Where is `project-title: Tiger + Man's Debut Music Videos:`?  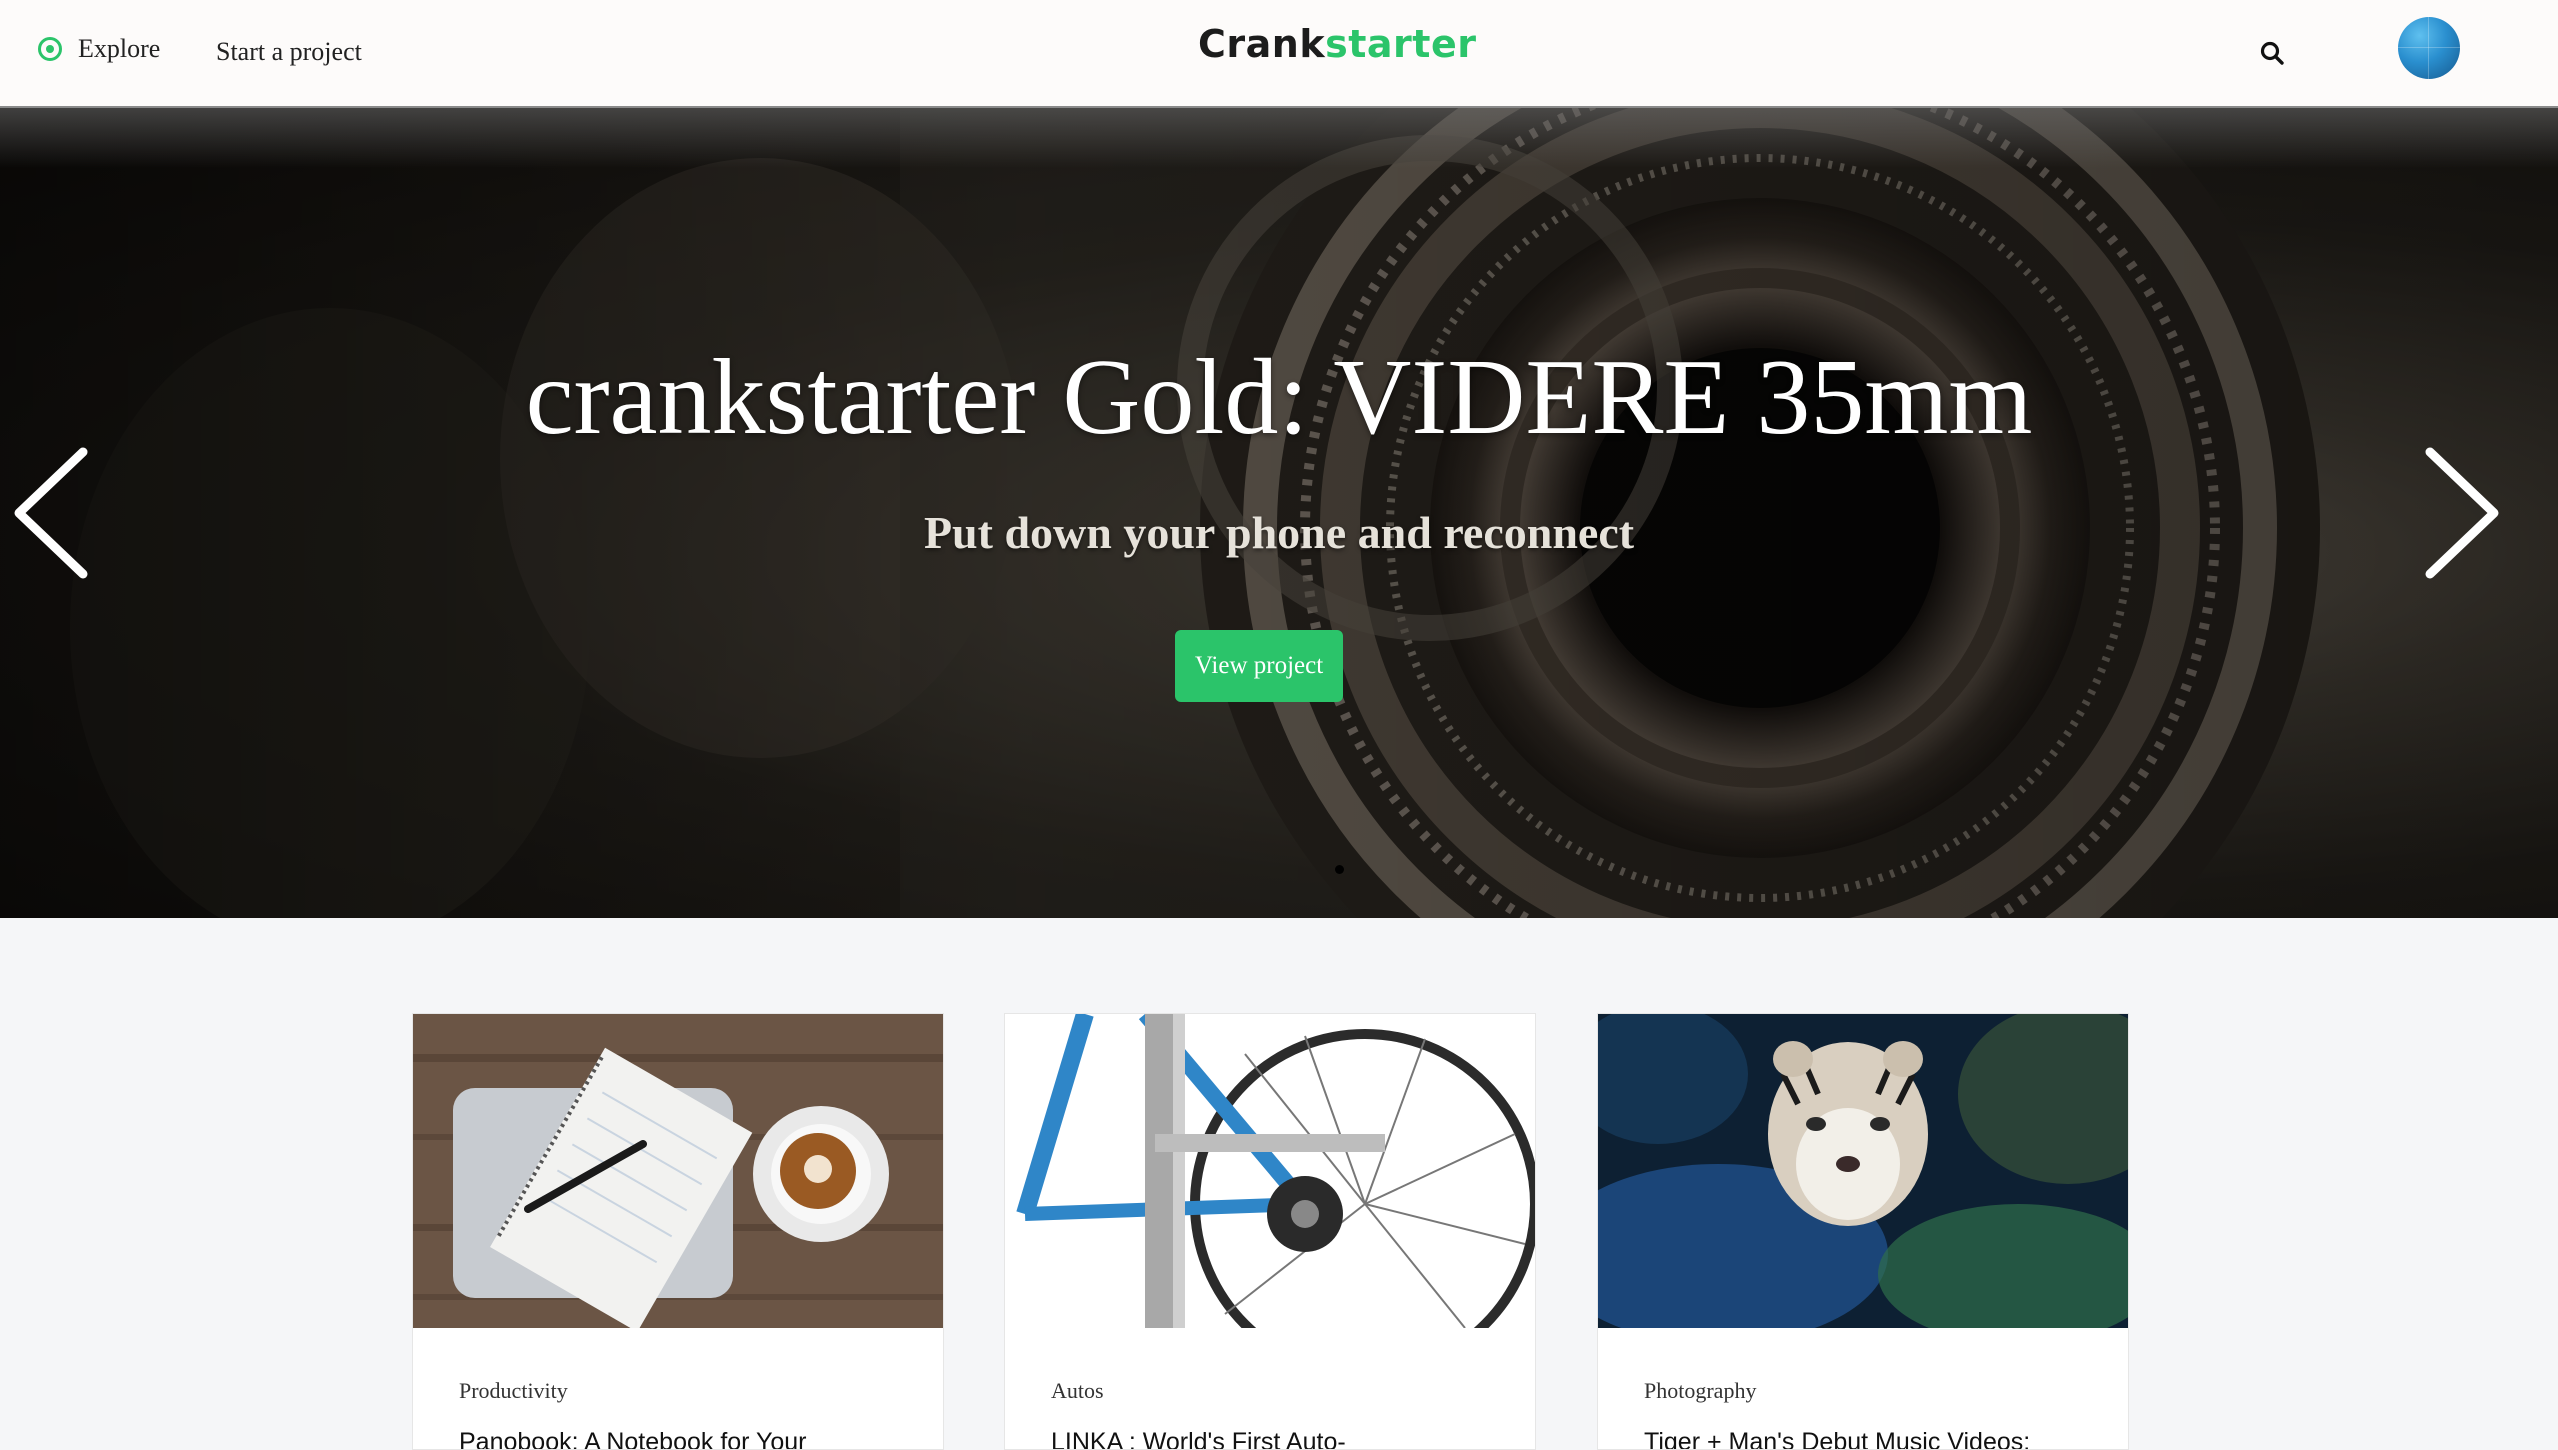
project-title: Tiger + Man's Debut Music Videos: is located at coordinates (1837, 1439).